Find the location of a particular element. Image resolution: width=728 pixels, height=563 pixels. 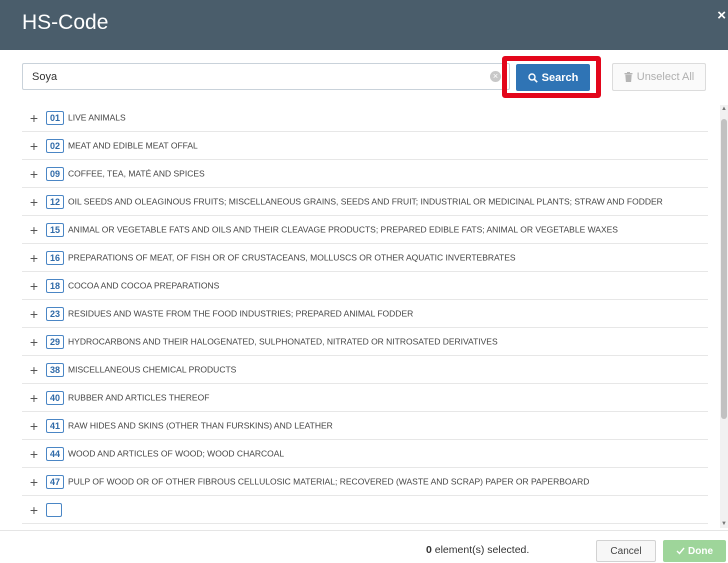

hs-code-badge: 38 is located at coordinates (55, 370).